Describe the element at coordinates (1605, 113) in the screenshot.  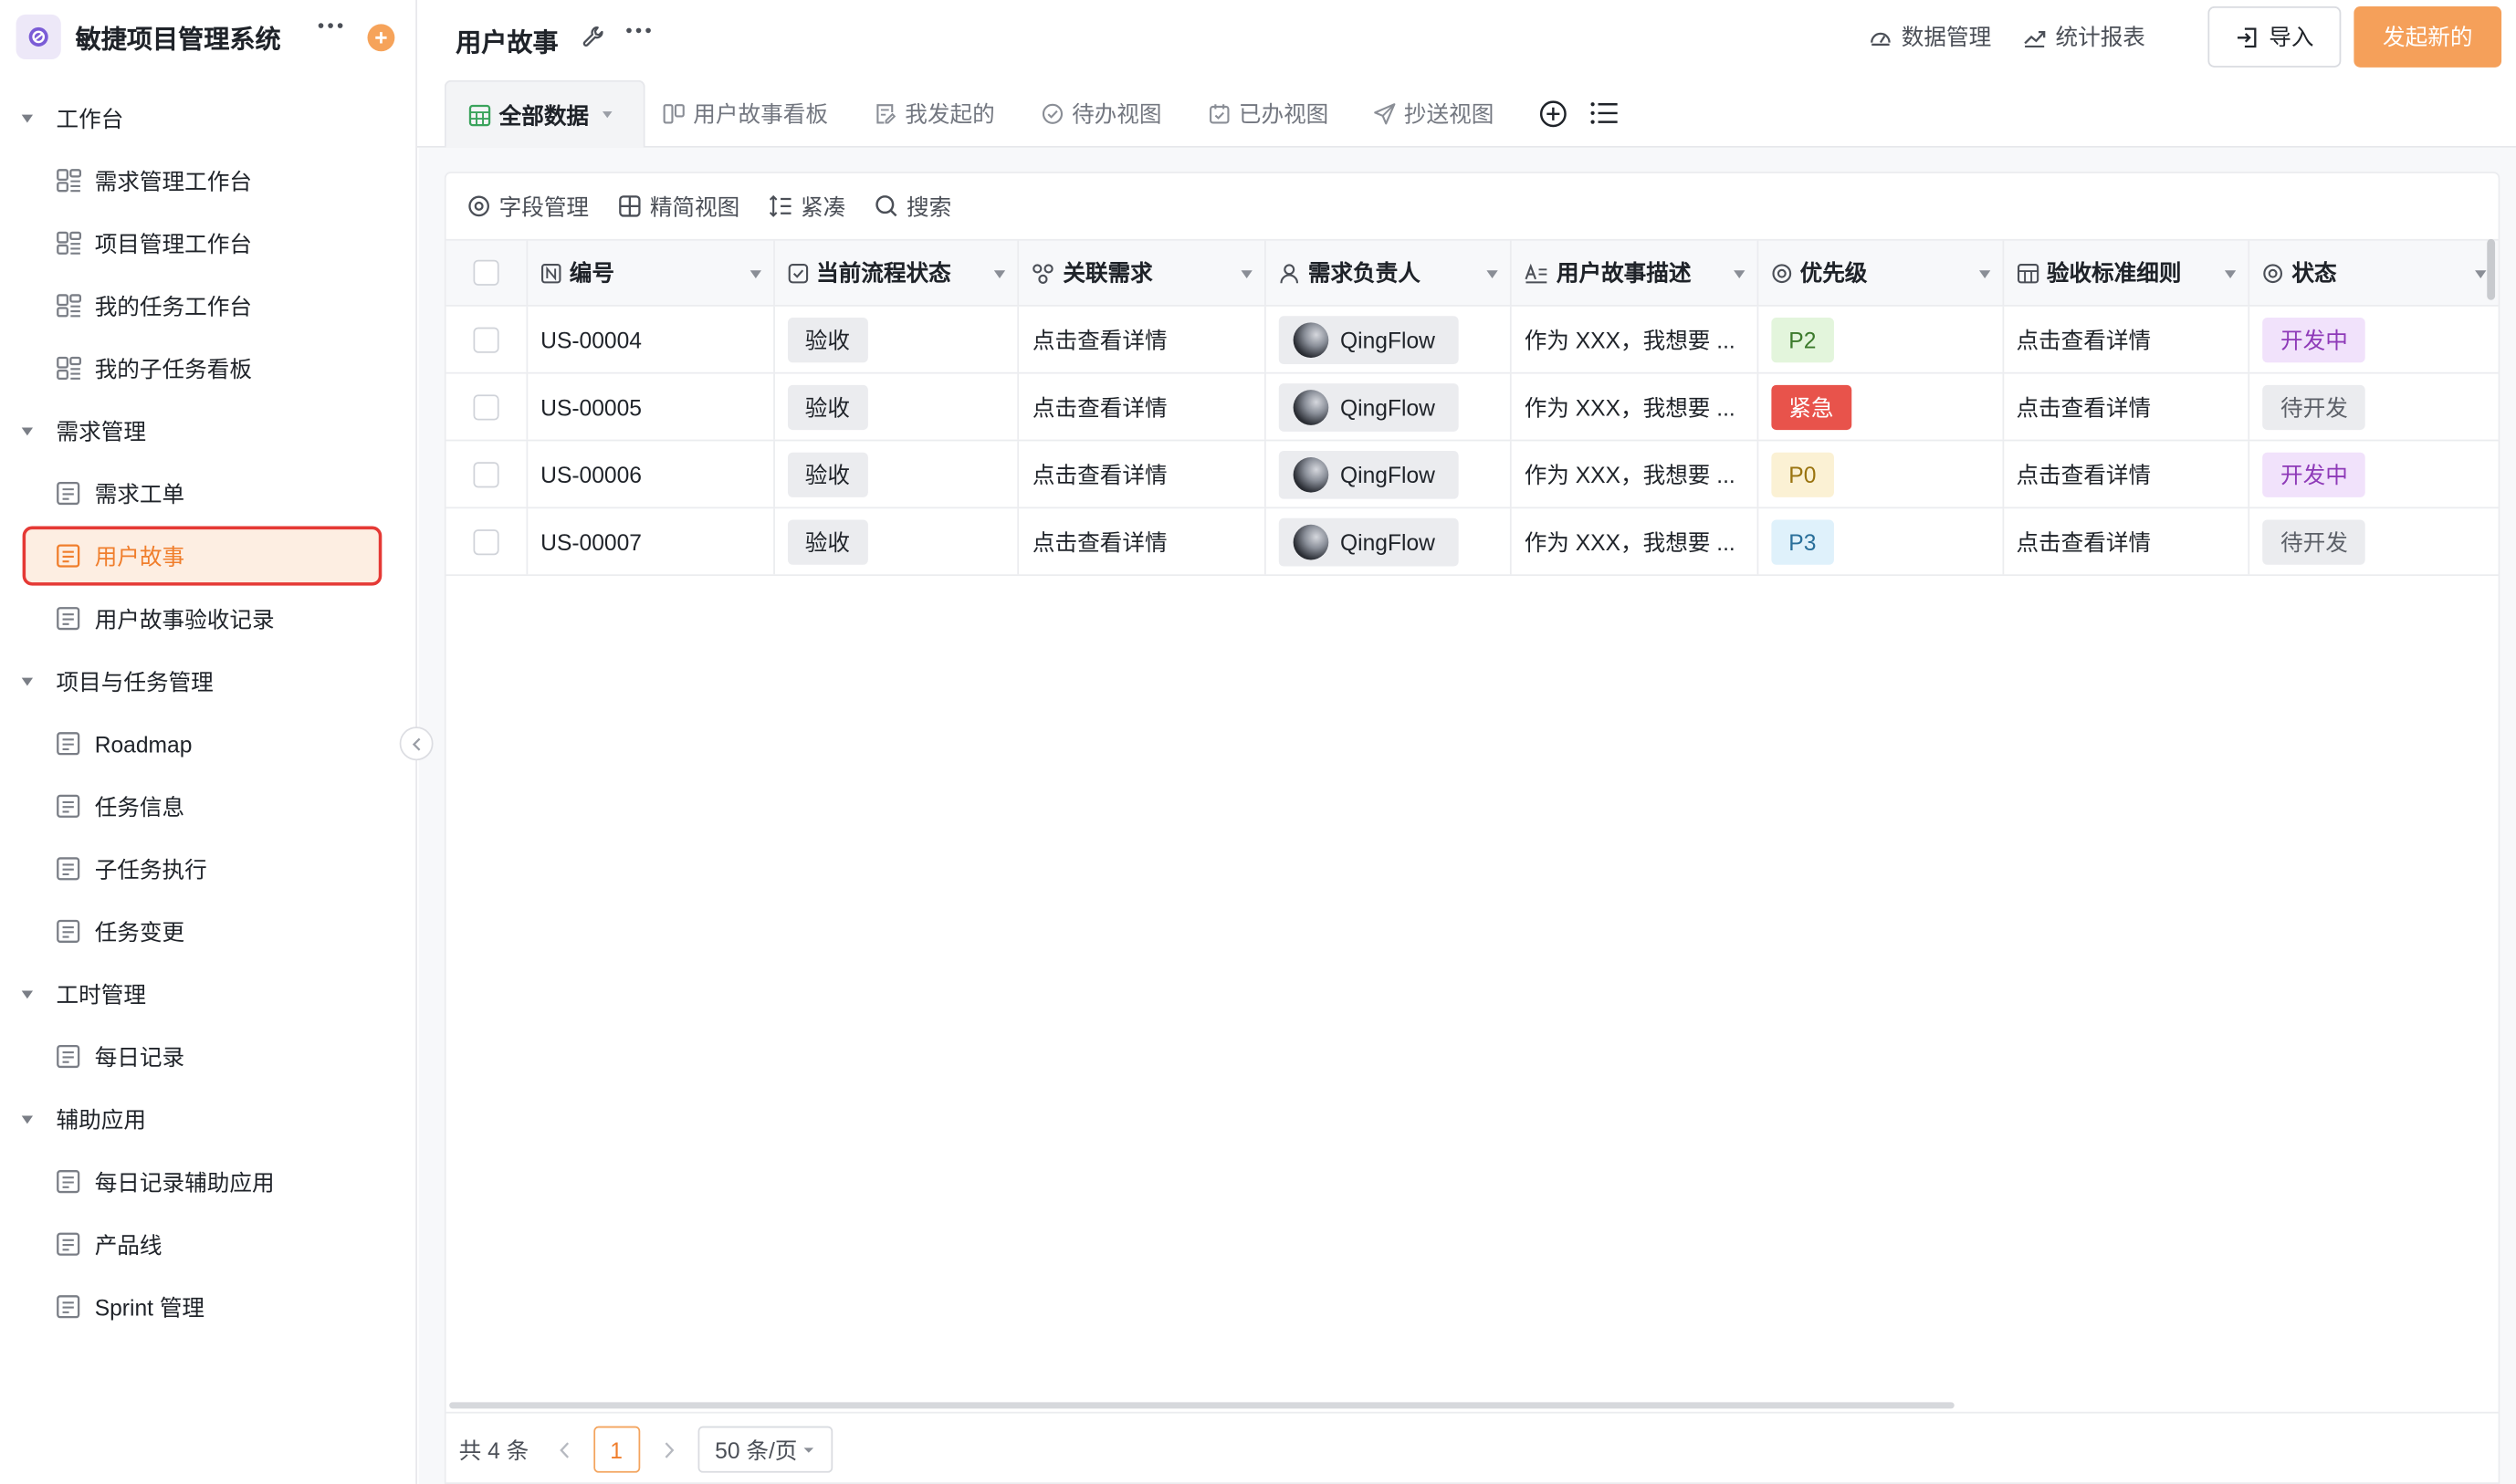
I see `view-list-icon` at that location.